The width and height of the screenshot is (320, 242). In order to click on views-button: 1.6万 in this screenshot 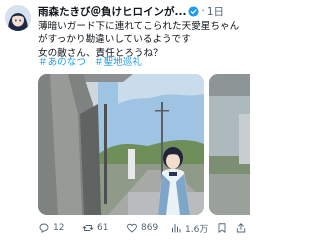, I will do `click(189, 228)`.